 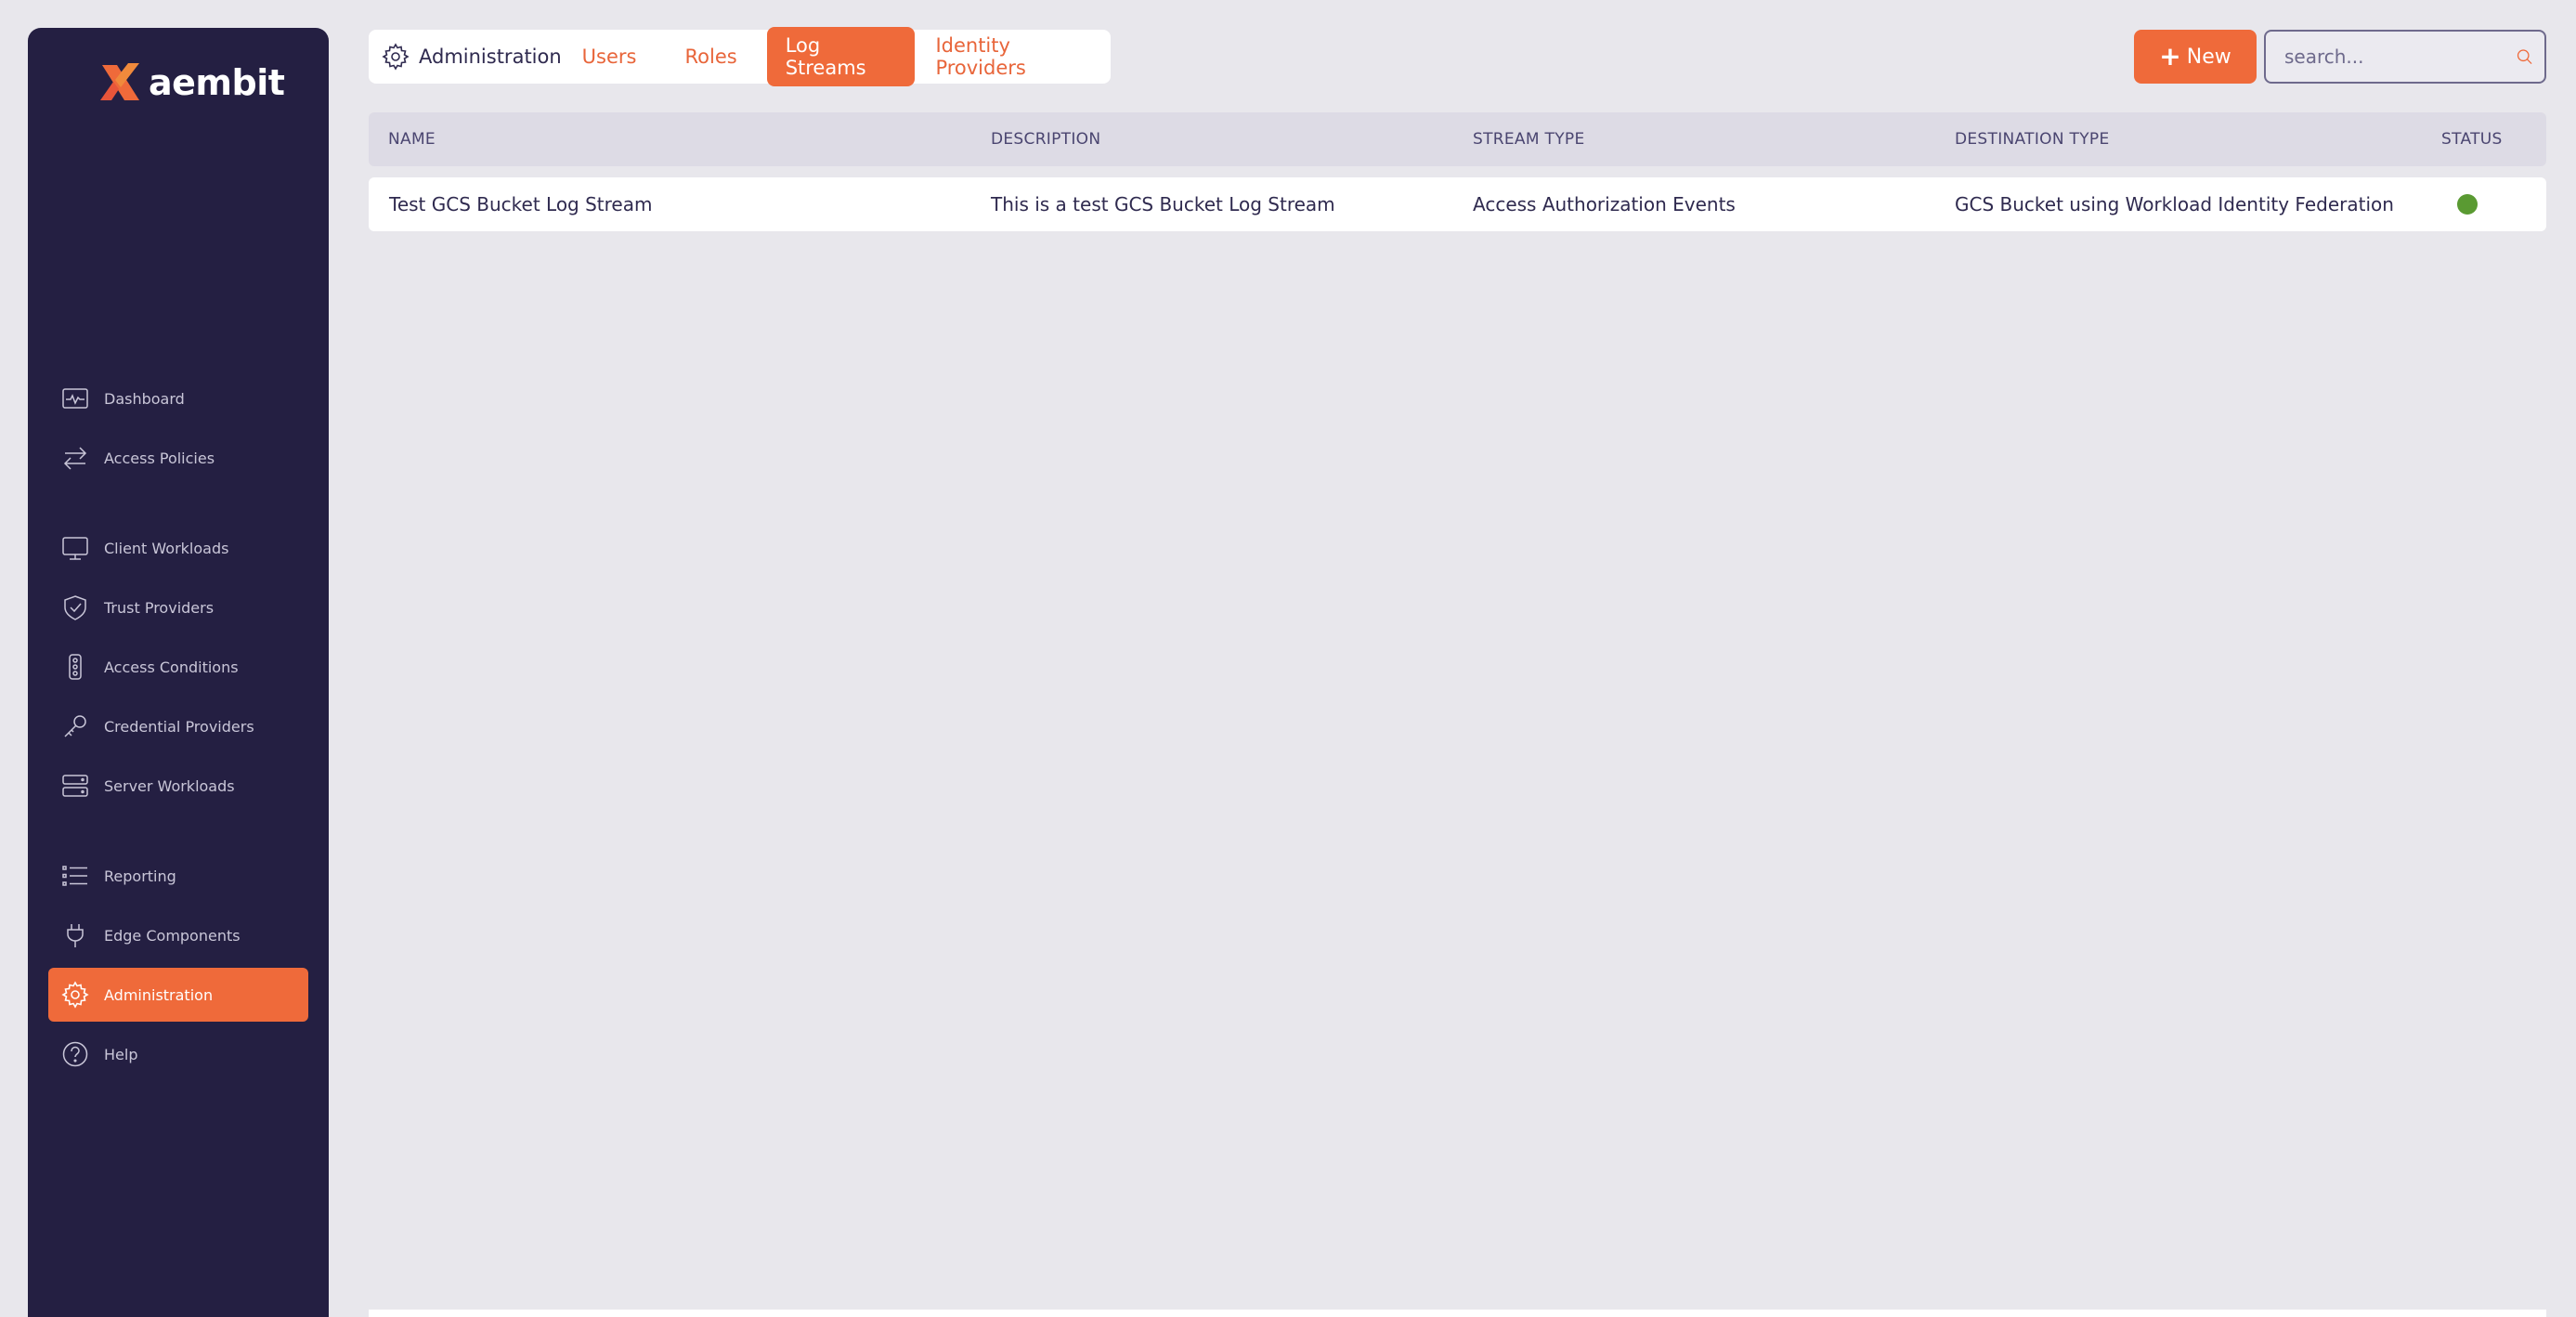 I want to click on sidebar-item-credential-providers: Credential Providers, so click(x=178, y=726).